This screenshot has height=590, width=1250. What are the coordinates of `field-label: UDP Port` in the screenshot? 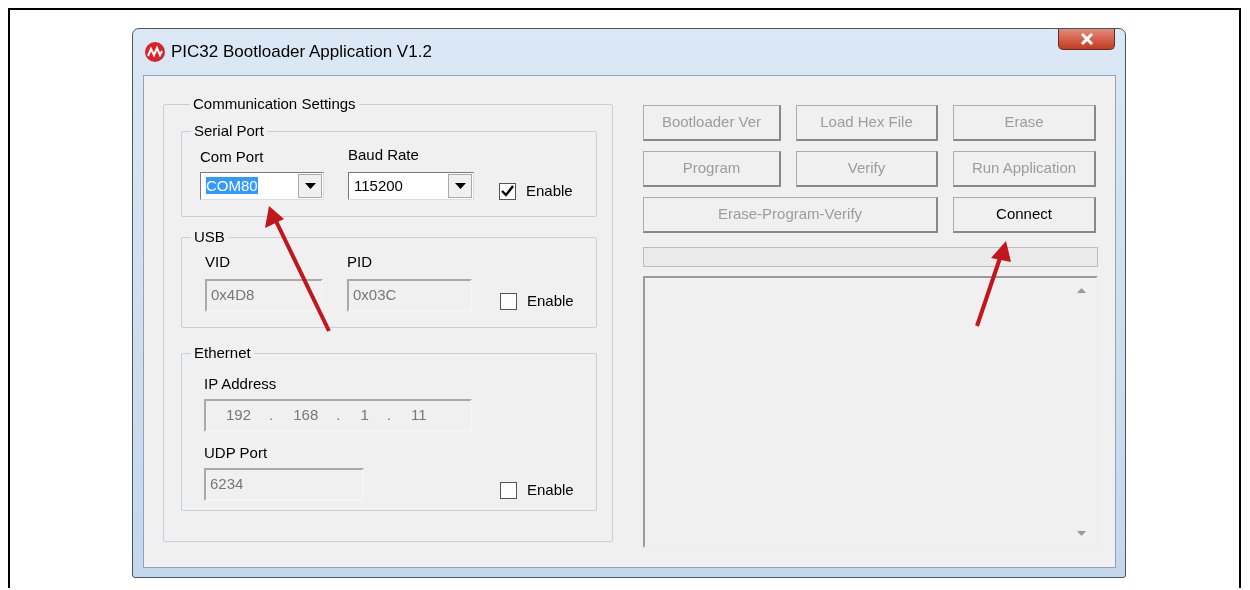 It's located at (236, 453).